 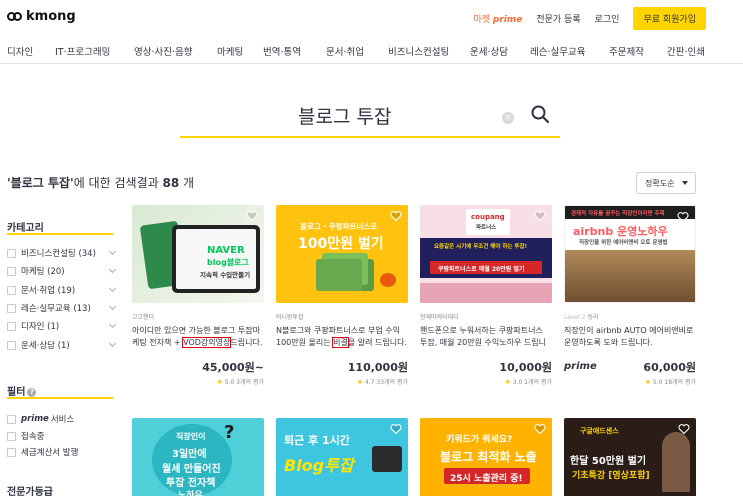 What do you see at coordinates (497, 18) in the screenshot?
I see `market-prime-link: 마켓 prime` at bounding box center [497, 18].